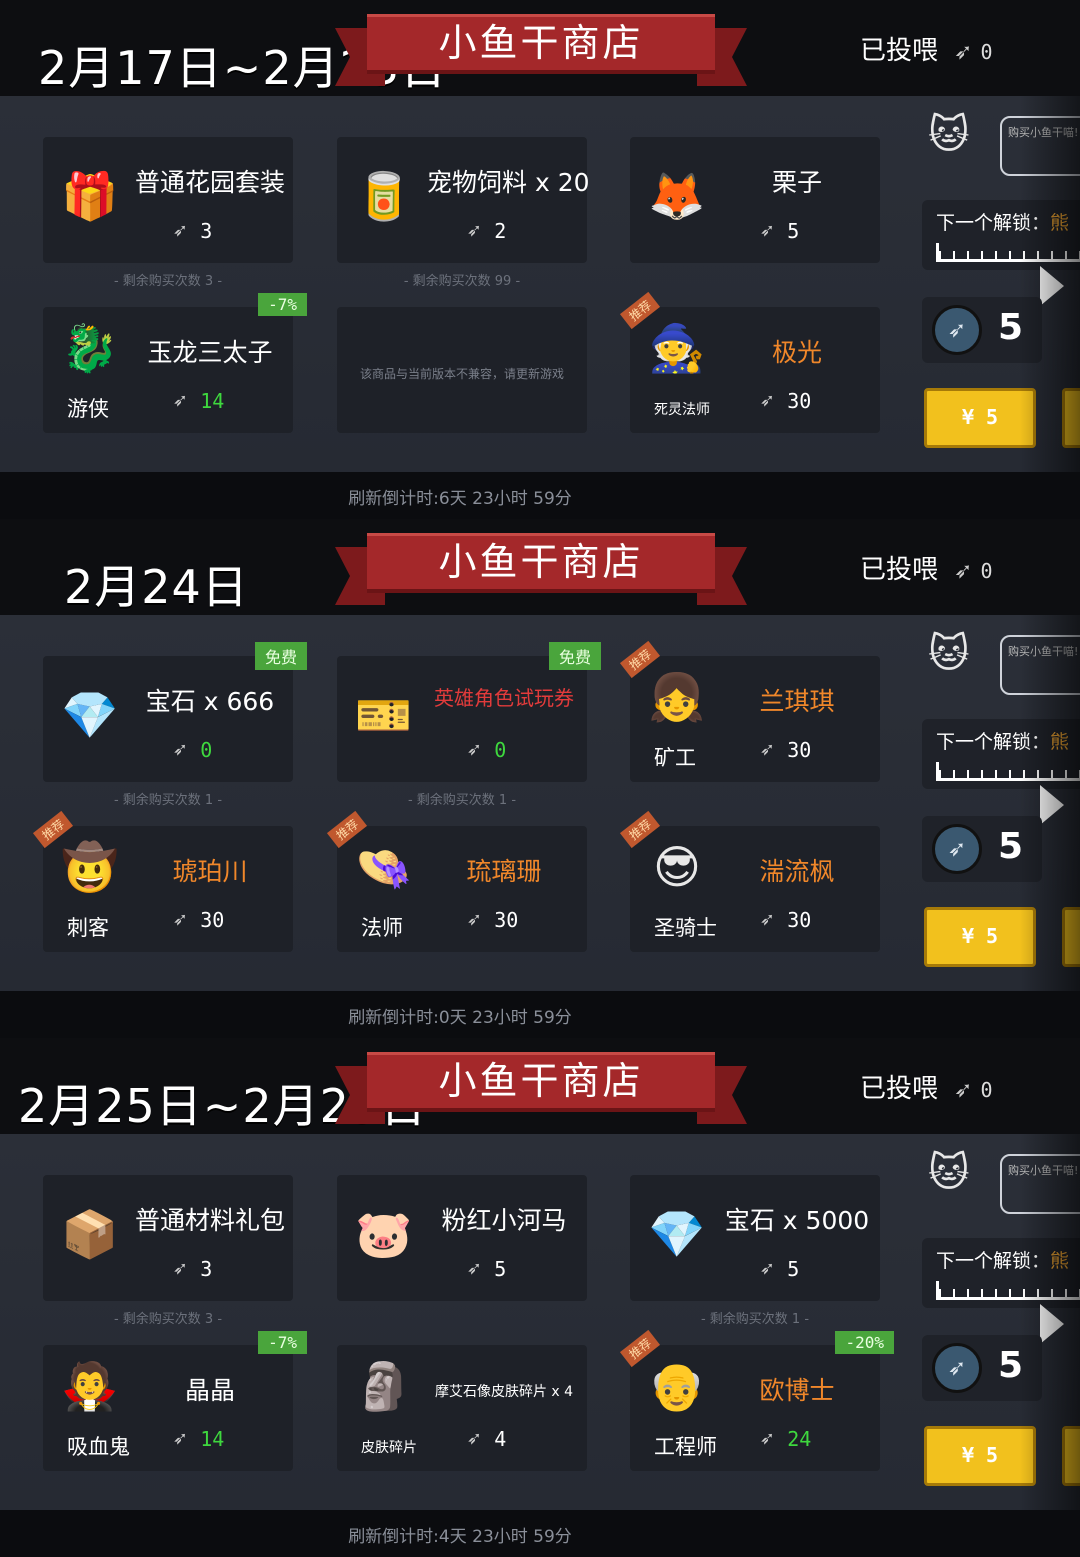 Image resolution: width=1080 pixels, height=1557 pixels. Describe the element at coordinates (88, 409) in the screenshot. I see `item-role: 游侠` at that location.